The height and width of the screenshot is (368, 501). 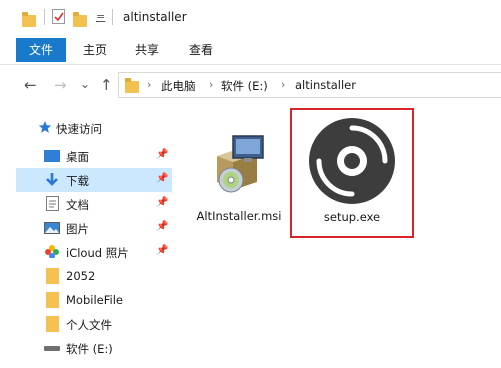 I want to click on file-item-altinstaller-msi: AltInstaller.msi, so click(x=239, y=172).